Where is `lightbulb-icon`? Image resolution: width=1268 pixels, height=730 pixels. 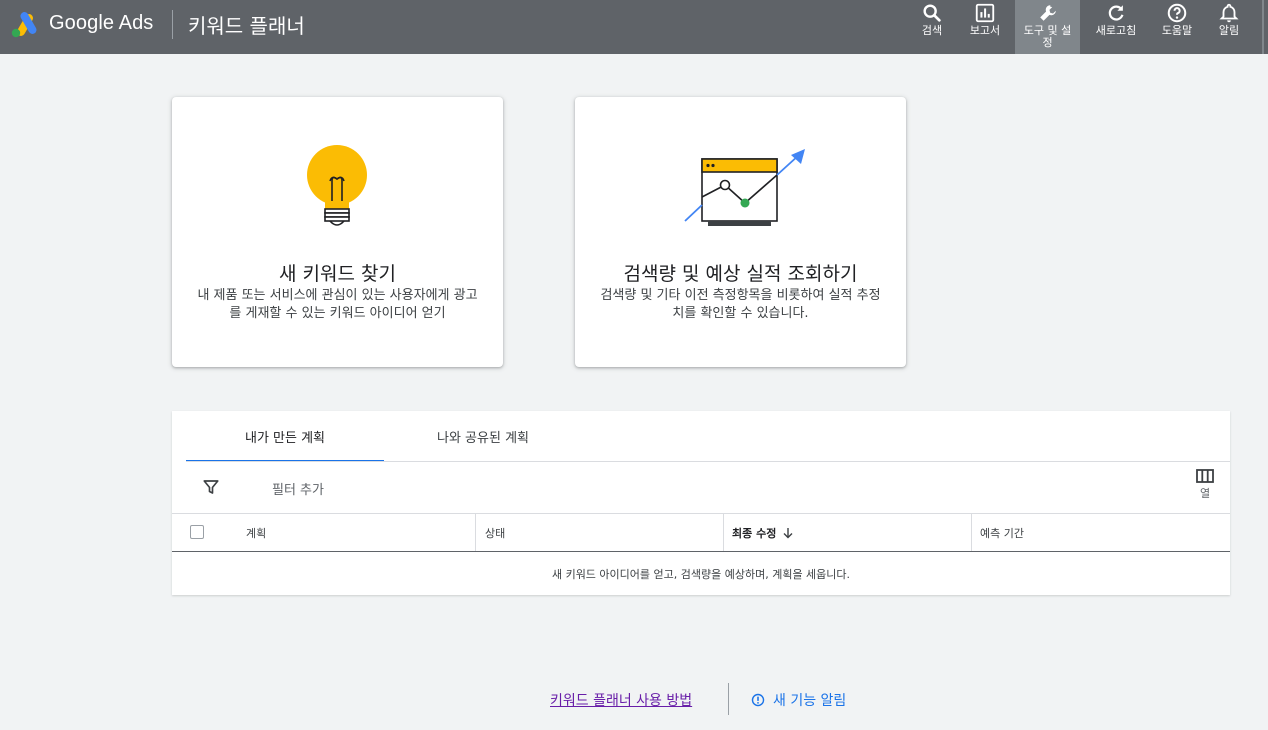
lightbulb-icon is located at coordinates (337, 185).